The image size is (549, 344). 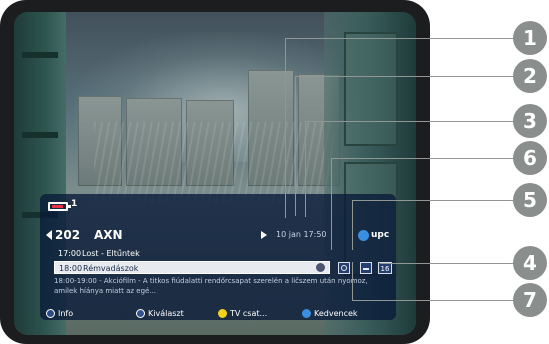 I want to click on callout-badge-7: 7, so click(x=530, y=300).